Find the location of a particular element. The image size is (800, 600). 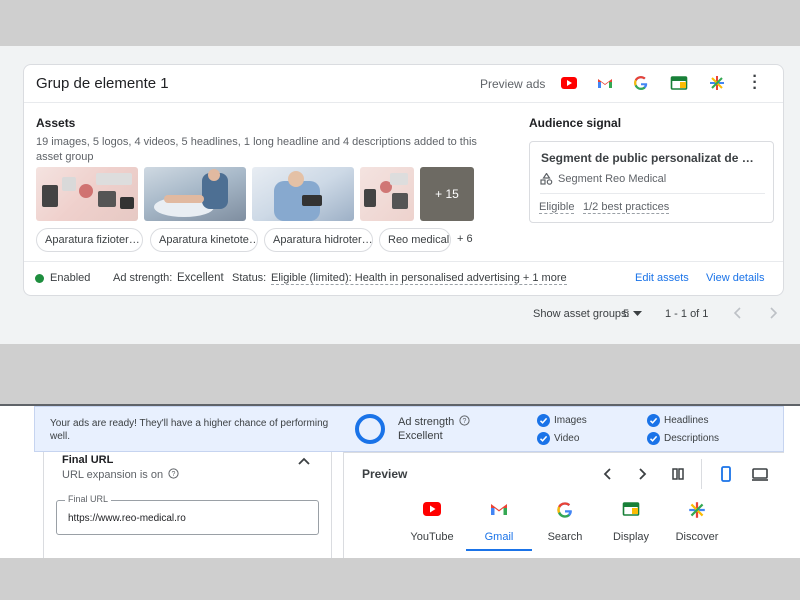

segment-icon is located at coordinates (546, 179).